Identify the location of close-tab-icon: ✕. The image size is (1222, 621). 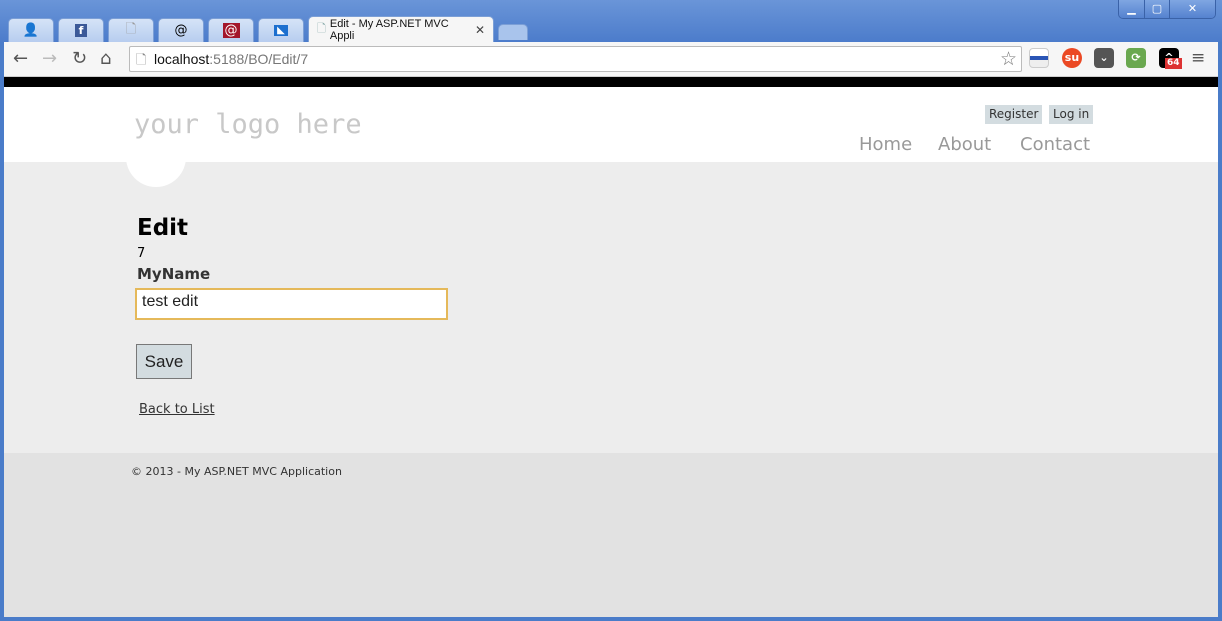
(480, 30).